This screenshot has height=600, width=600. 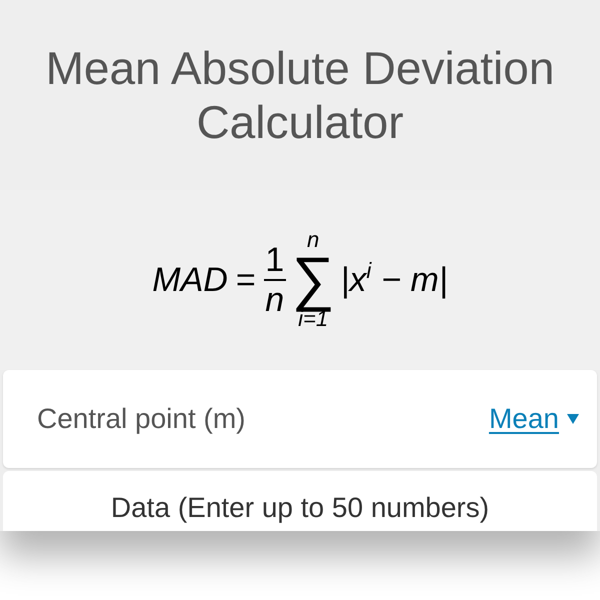 What do you see at coordinates (533, 419) in the screenshot?
I see `unit-dropdown: Mean` at bounding box center [533, 419].